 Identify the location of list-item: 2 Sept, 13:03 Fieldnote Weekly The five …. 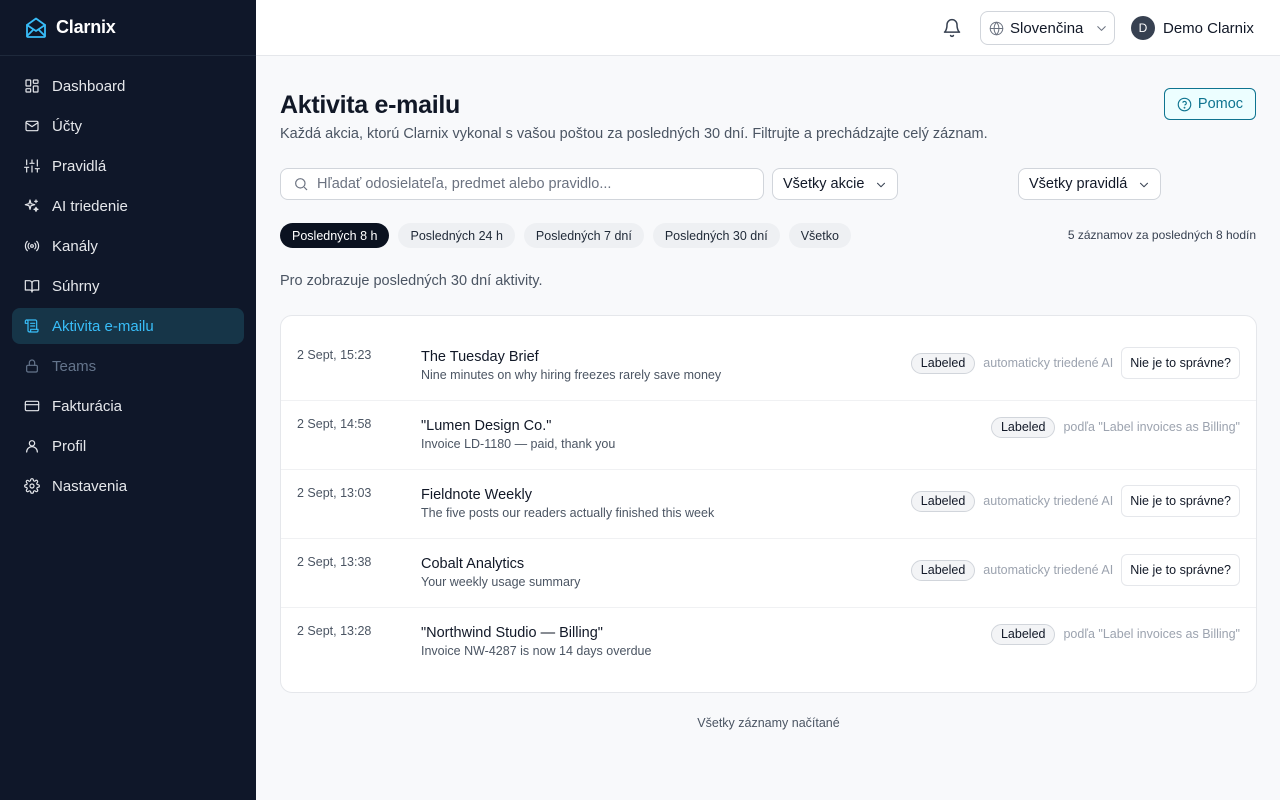
(768, 504).